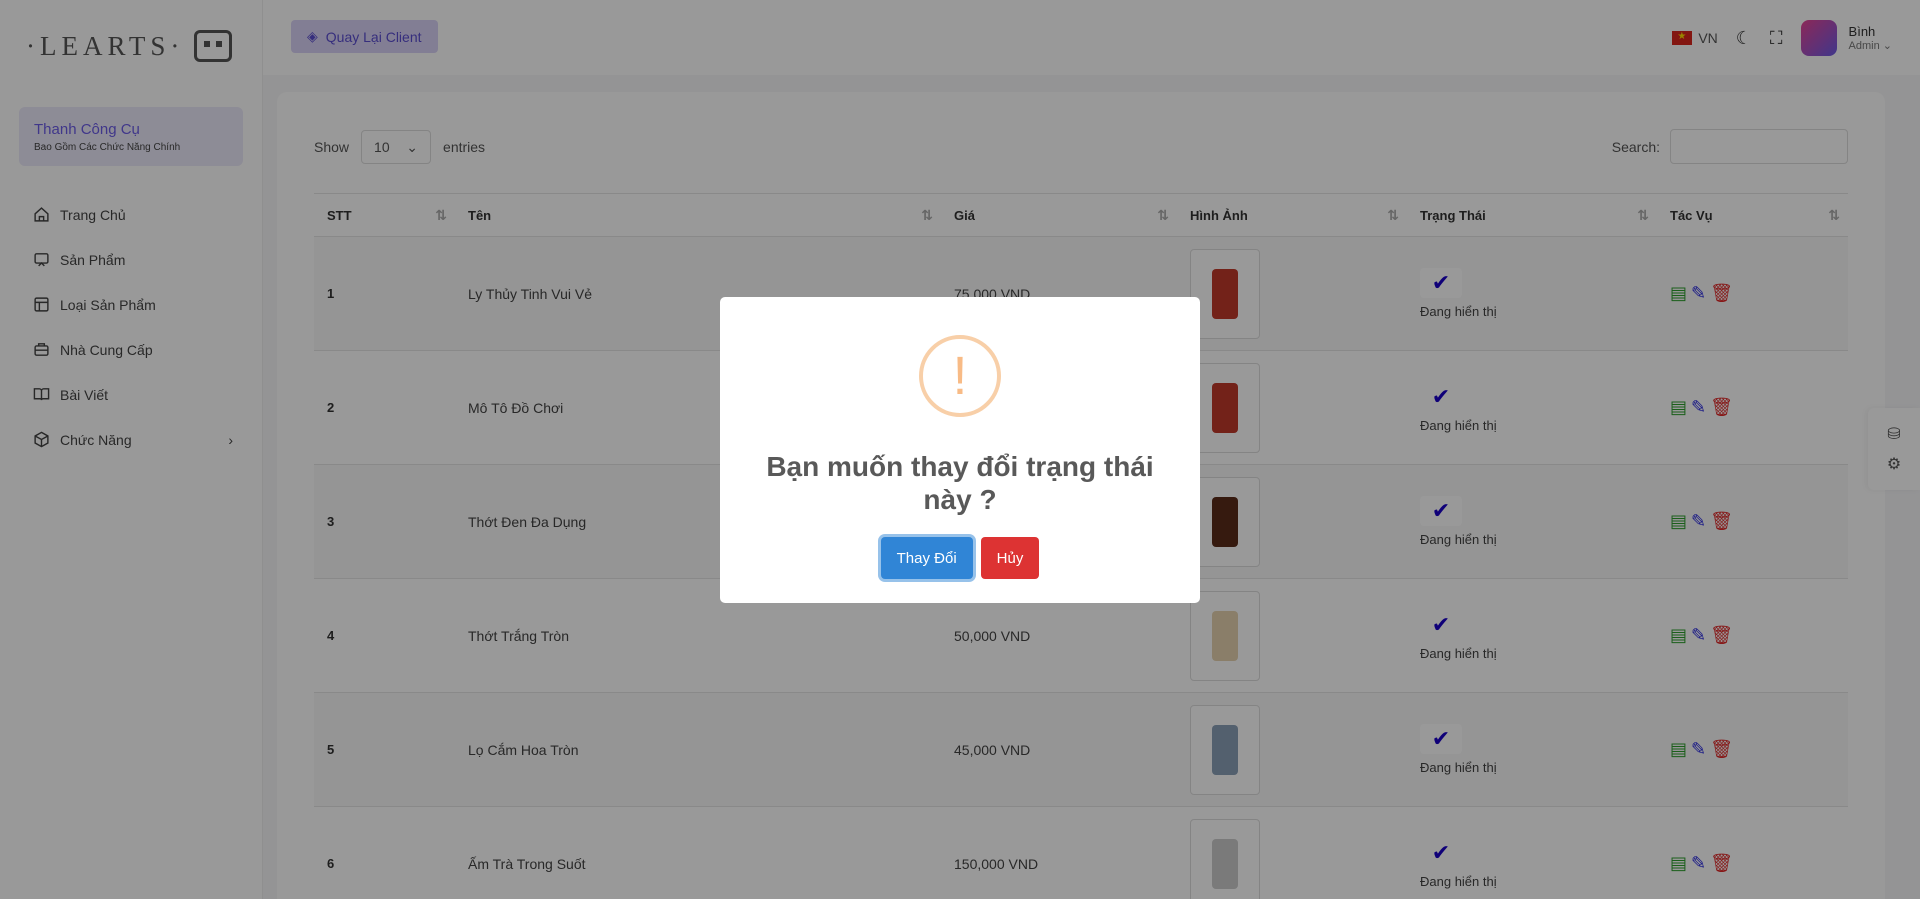 The width and height of the screenshot is (1920, 899). Describe the element at coordinates (960, 483) in the screenshot. I see `dialog-title: Bạn muốn thay đổi trạng thái này ?` at that location.